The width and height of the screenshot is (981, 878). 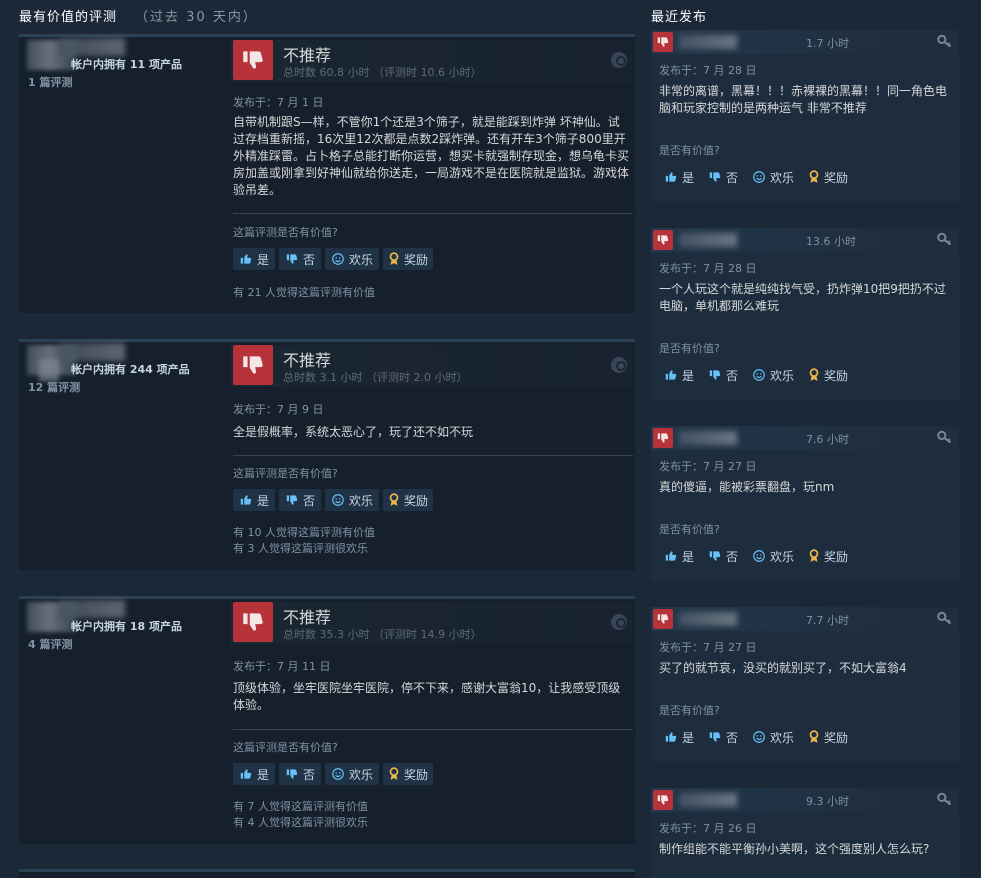 I want to click on owned-products: 帐户内拥有 18 项产品, so click(x=126, y=626).